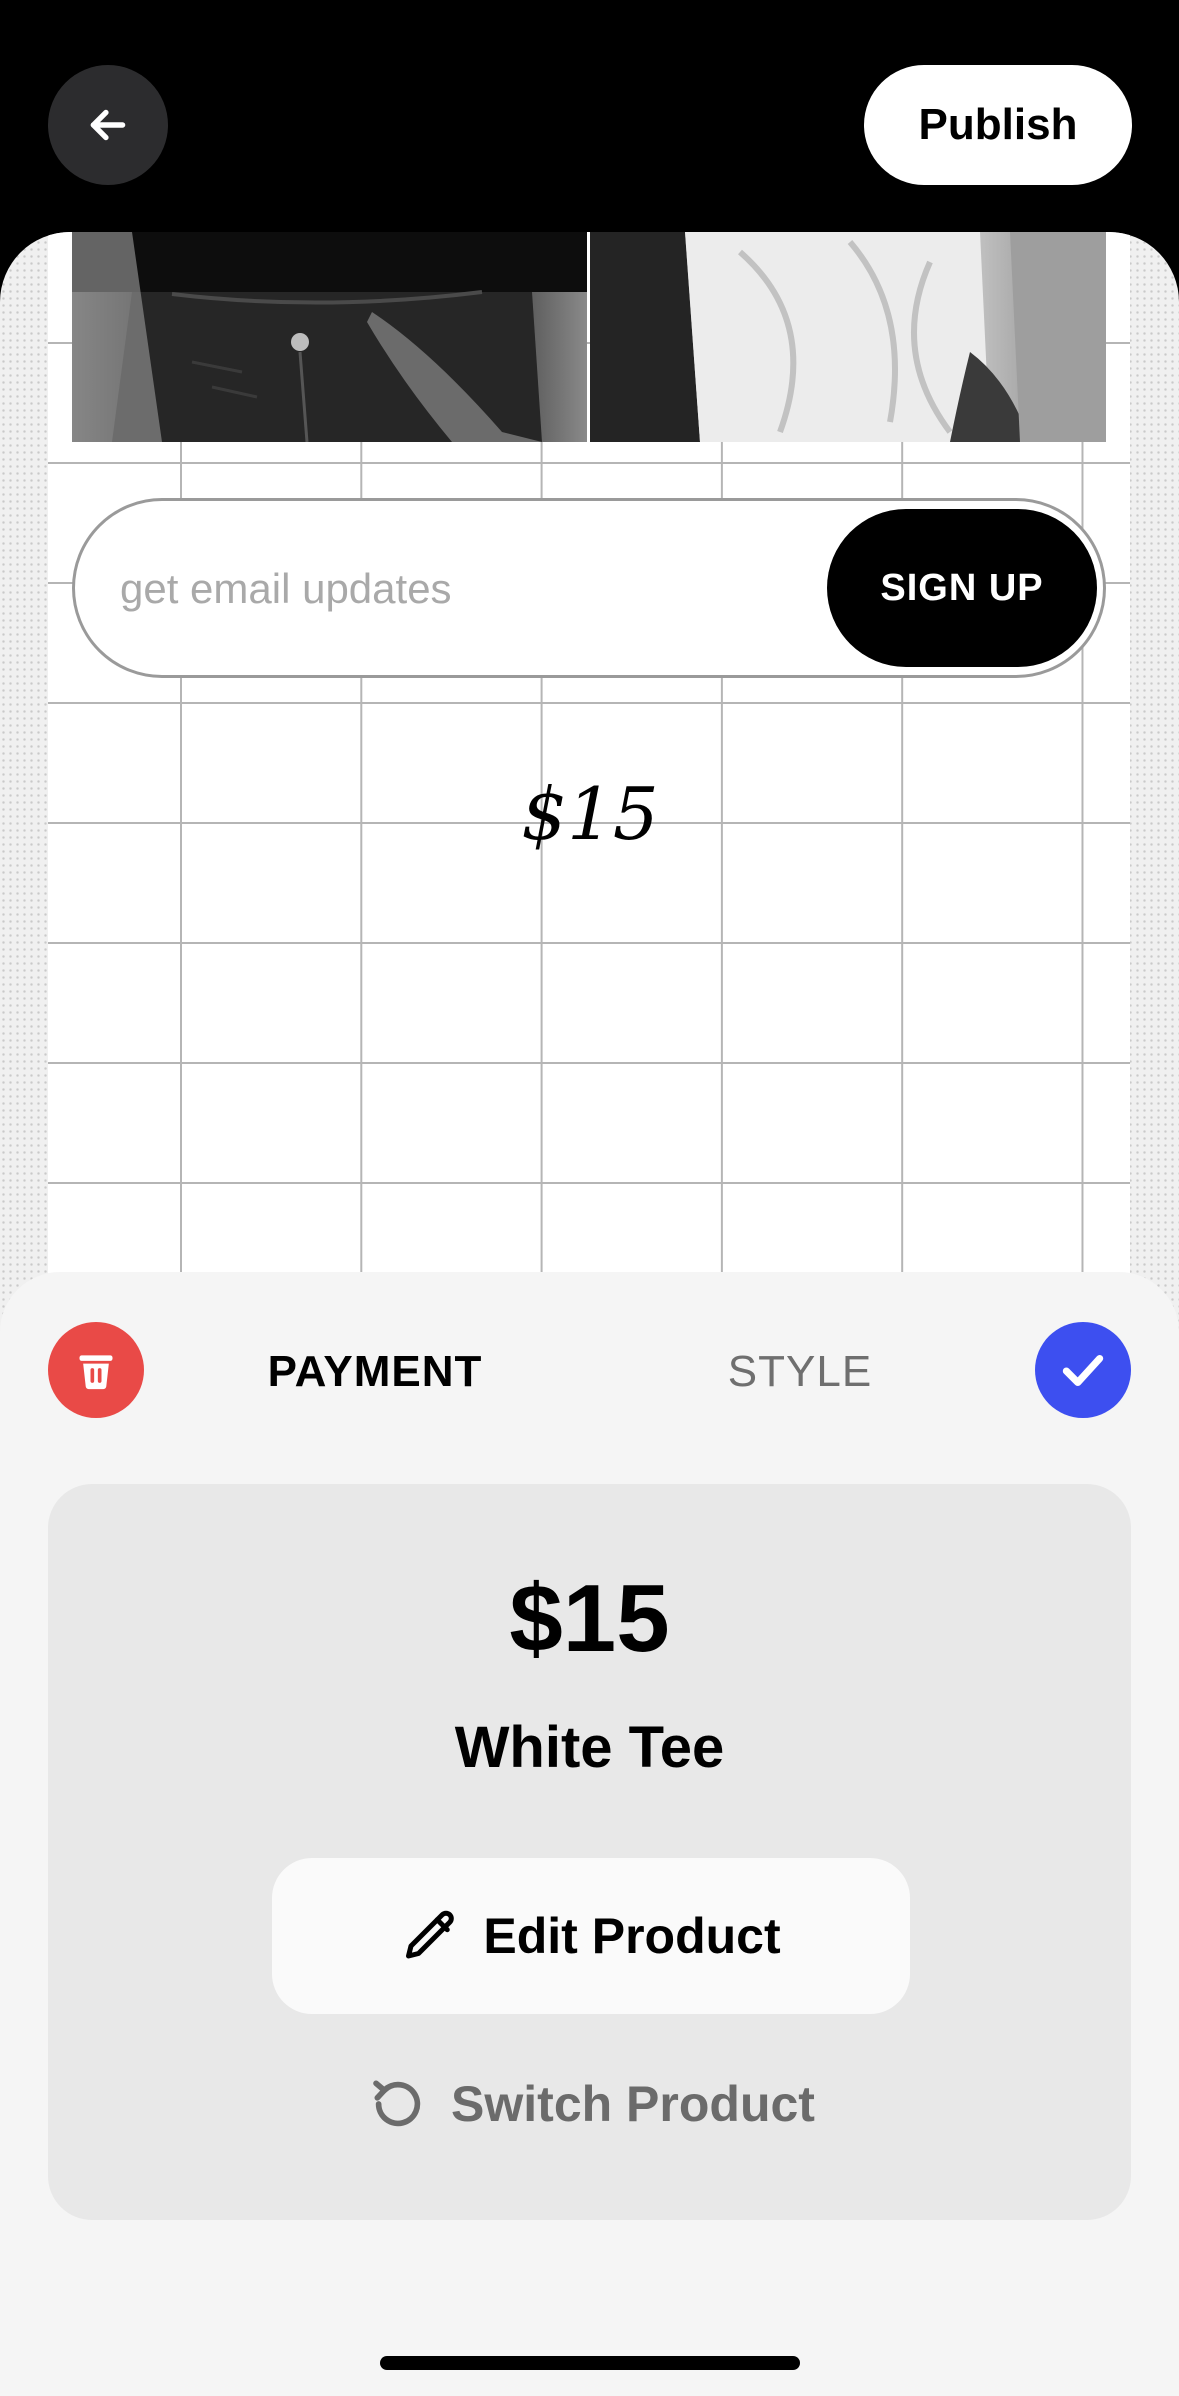 The image size is (1179, 2396). Describe the element at coordinates (633, 2104) in the screenshot. I see `switch-product-label: Switch Product` at that location.